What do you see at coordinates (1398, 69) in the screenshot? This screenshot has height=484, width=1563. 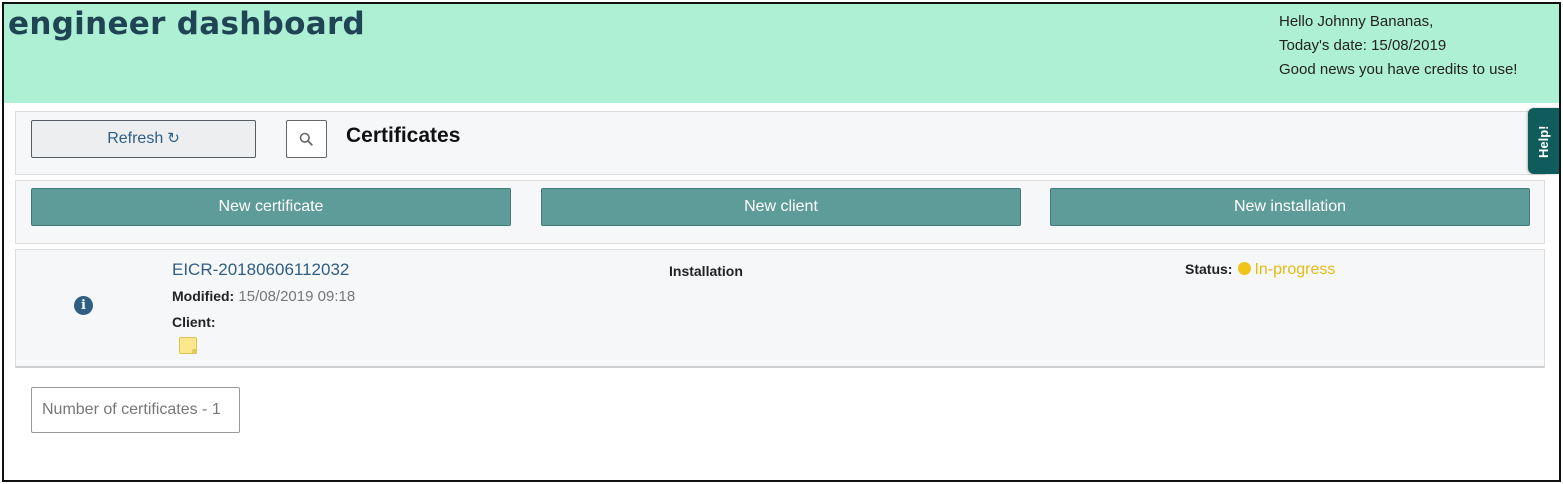 I see `greeting-credits: Good news you have credits to use!` at bounding box center [1398, 69].